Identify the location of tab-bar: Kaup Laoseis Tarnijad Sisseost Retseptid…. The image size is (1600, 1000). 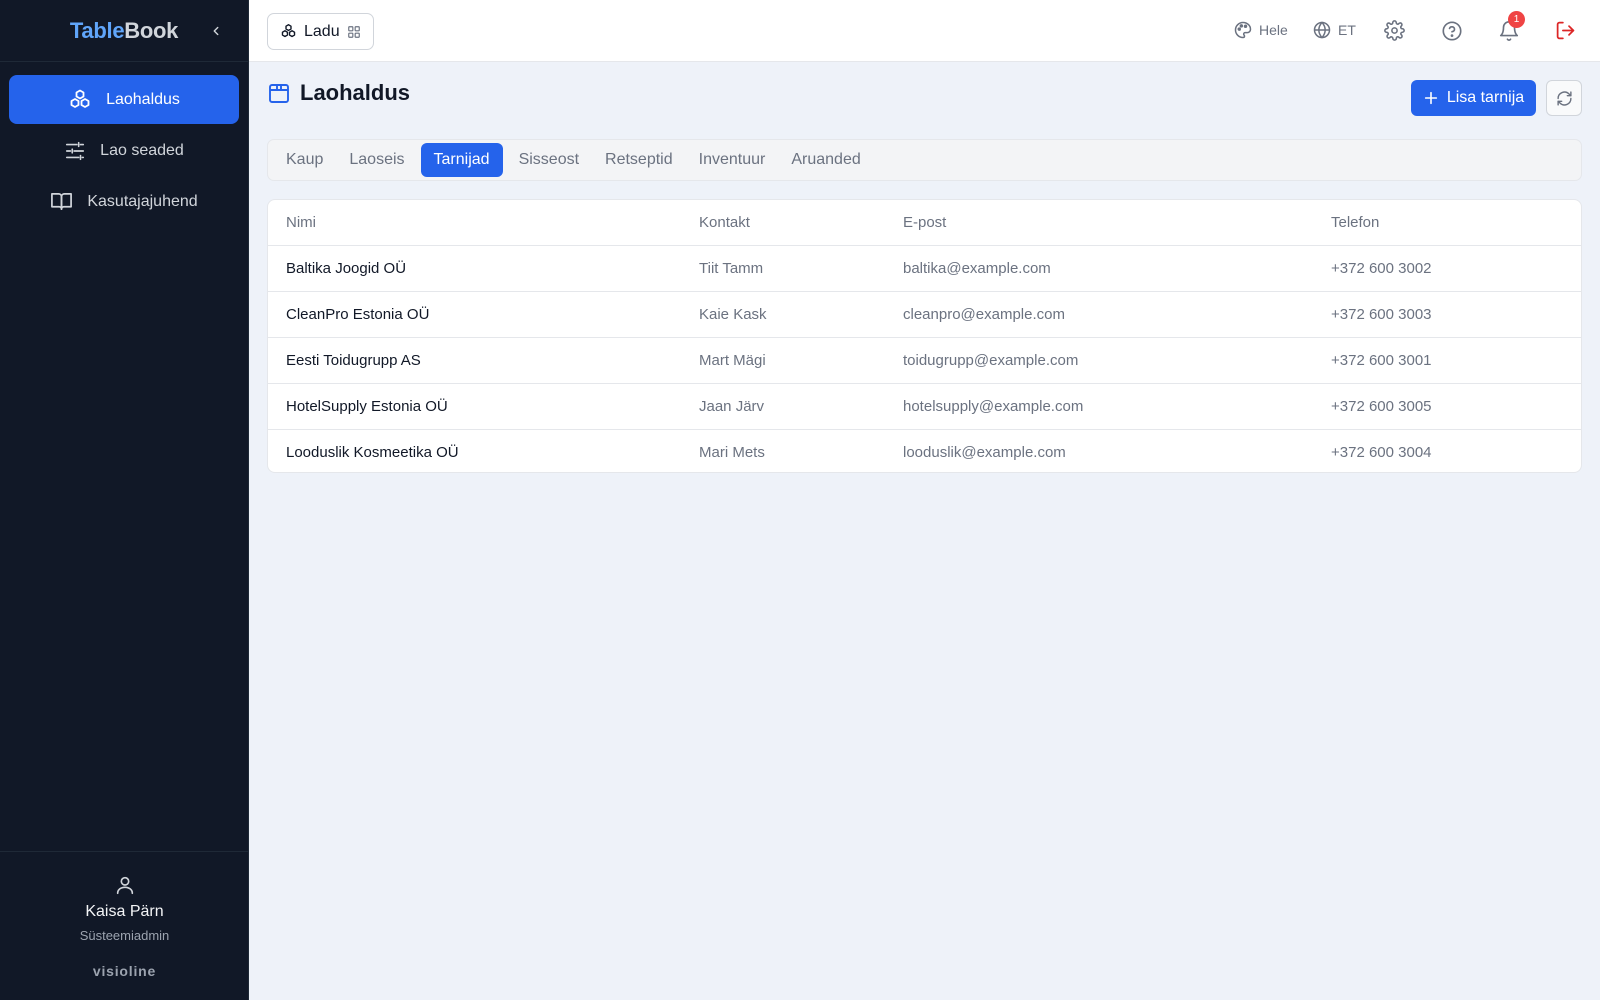
(924, 160).